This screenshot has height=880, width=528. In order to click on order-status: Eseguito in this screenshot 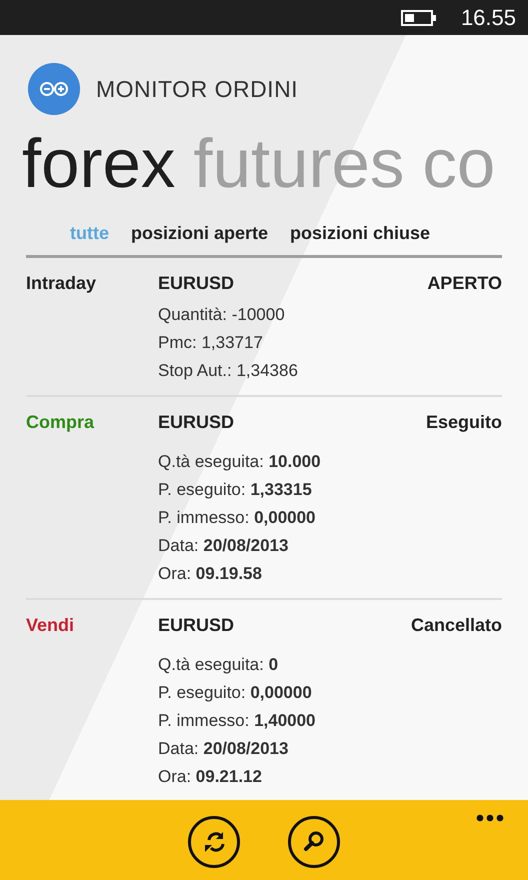, I will do `click(464, 422)`.